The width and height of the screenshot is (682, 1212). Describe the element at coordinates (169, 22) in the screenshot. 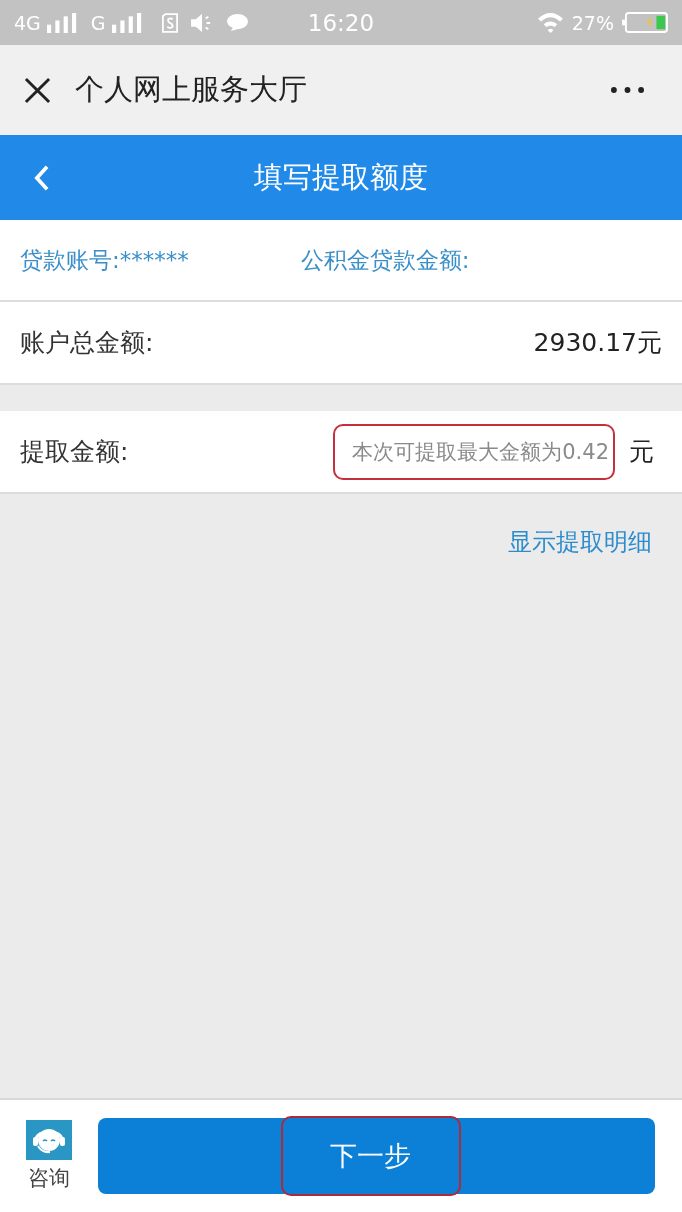

I see `s-box-icon` at that location.